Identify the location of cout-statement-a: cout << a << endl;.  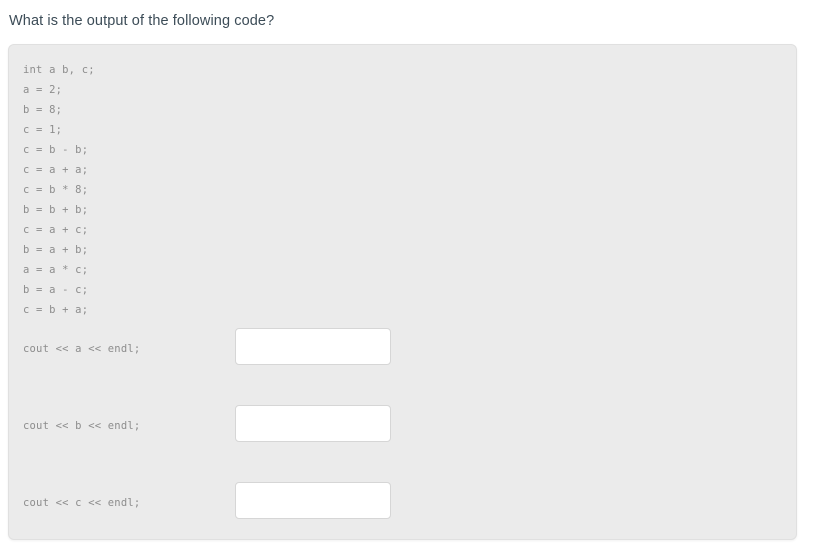
(82, 349).